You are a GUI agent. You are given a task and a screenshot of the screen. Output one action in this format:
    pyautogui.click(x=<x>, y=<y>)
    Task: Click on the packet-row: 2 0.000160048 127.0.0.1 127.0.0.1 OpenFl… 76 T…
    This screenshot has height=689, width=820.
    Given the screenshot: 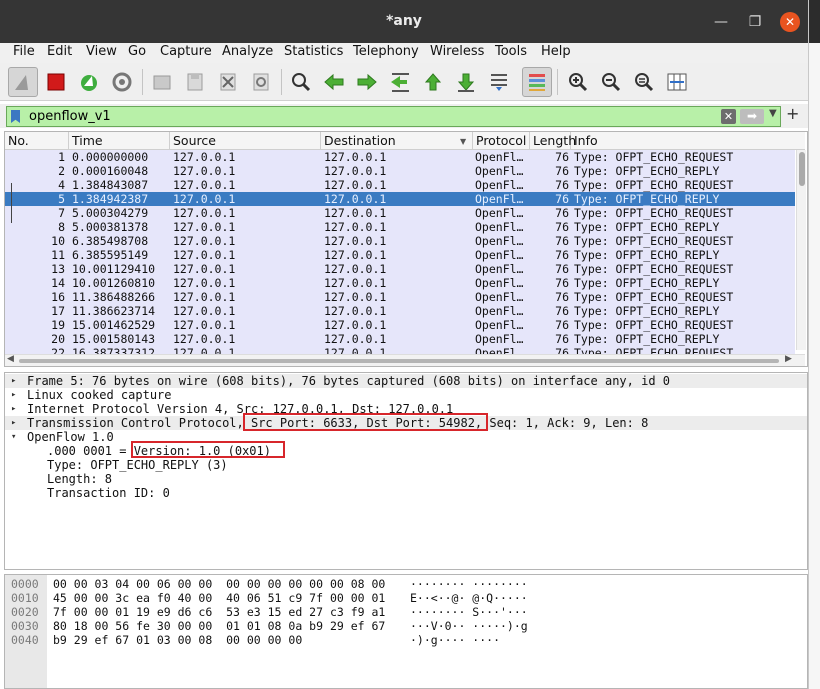 What is the action you would take?
    pyautogui.click(x=400, y=171)
    